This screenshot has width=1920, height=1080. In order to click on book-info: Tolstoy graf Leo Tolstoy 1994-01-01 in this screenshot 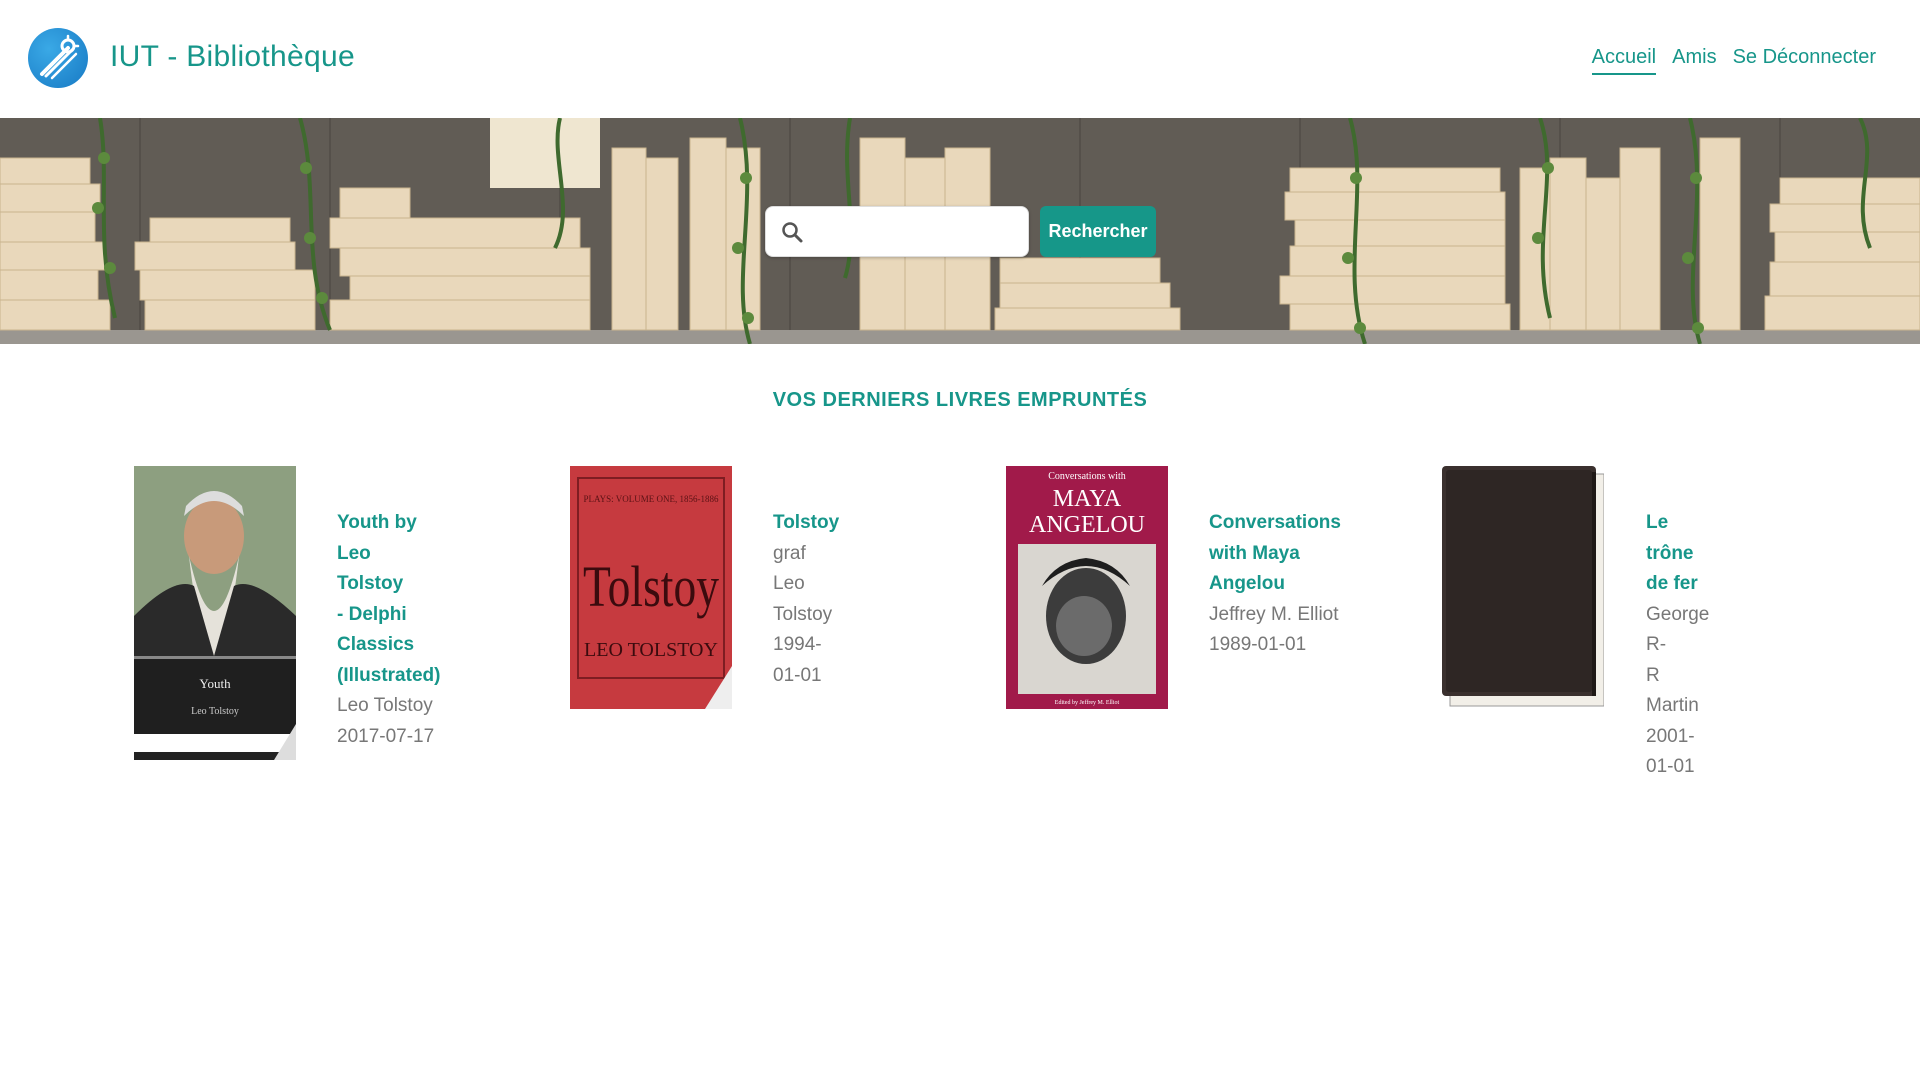, I will do `click(806, 599)`.